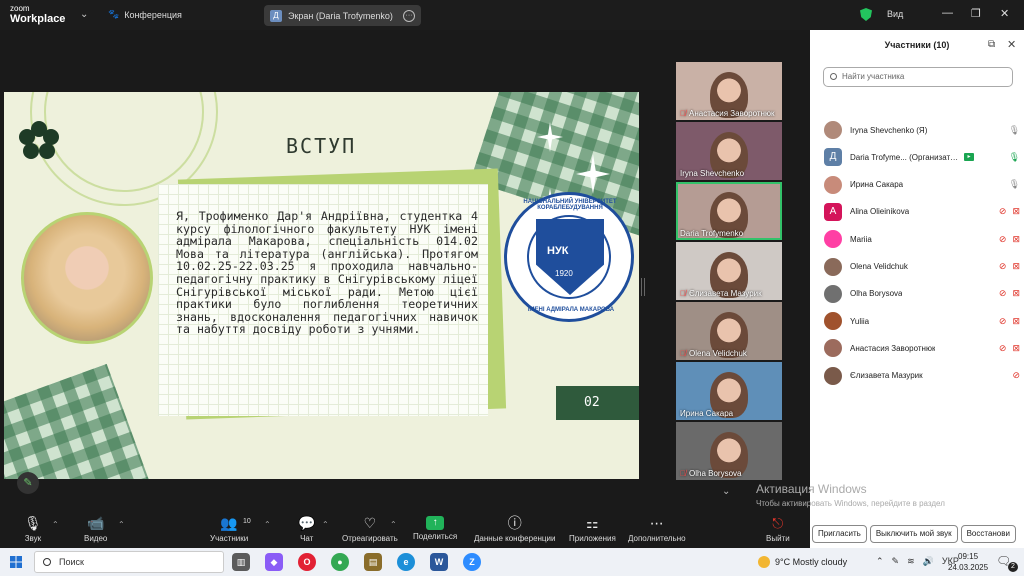 The height and width of the screenshot is (576, 1024). I want to click on participant-row: Mariia ⊘ ⊠, so click(922, 239).